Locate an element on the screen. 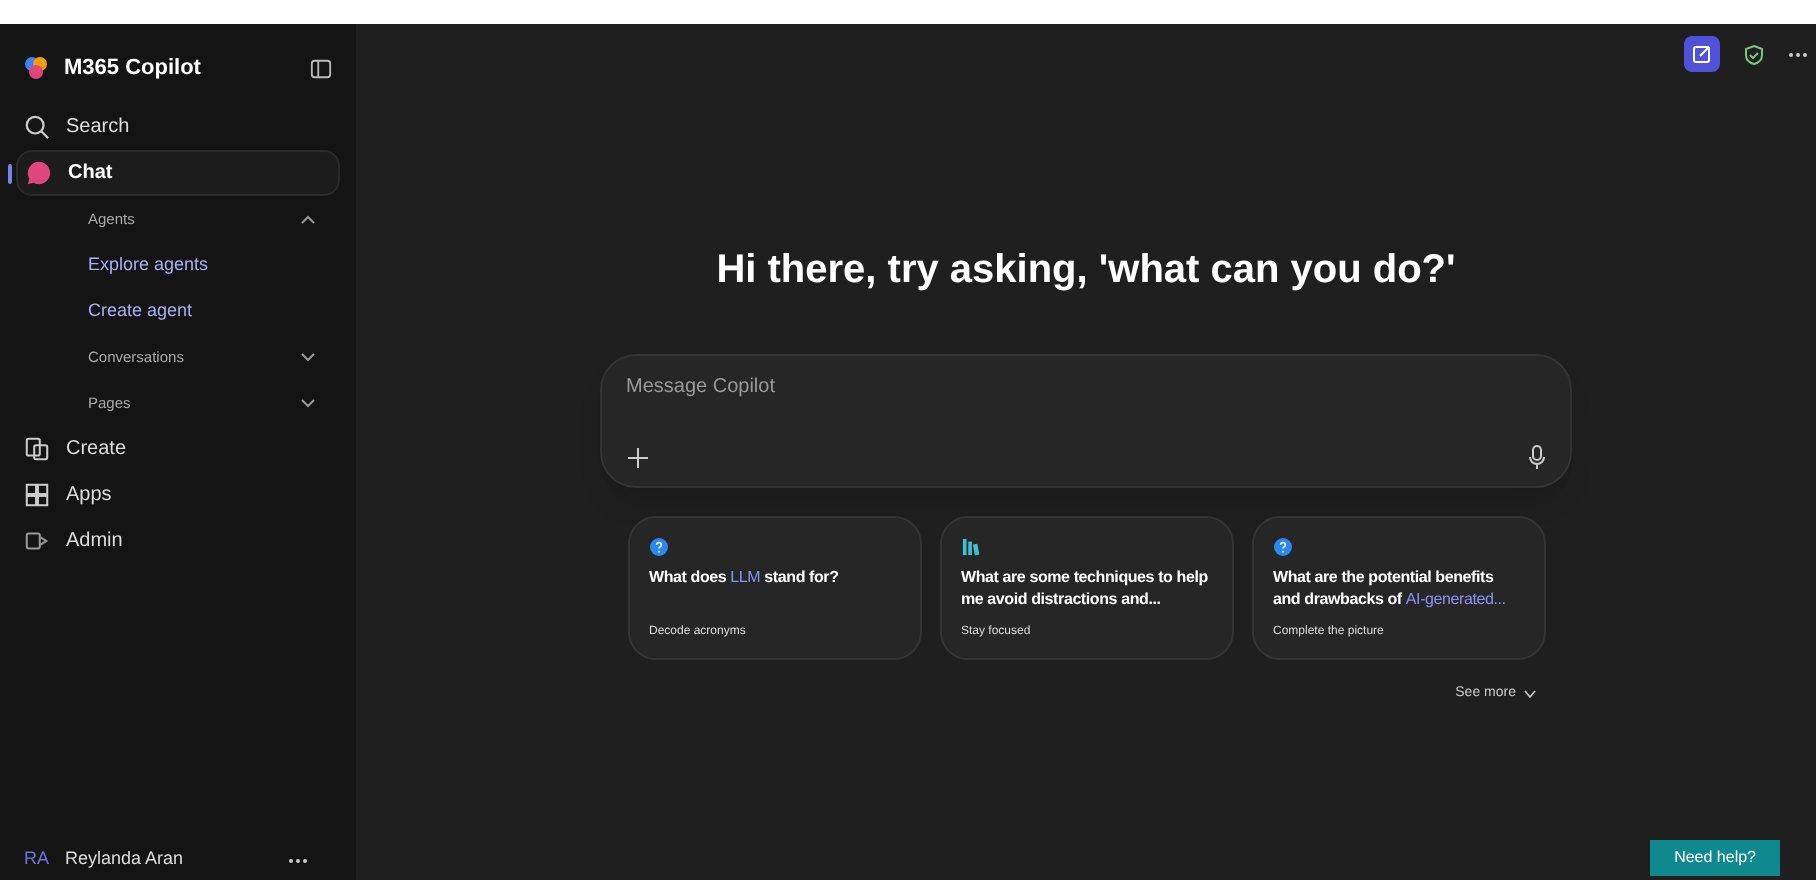 This screenshot has height=880, width=1816. message-input: Message Copilot is located at coordinates (1086, 387).